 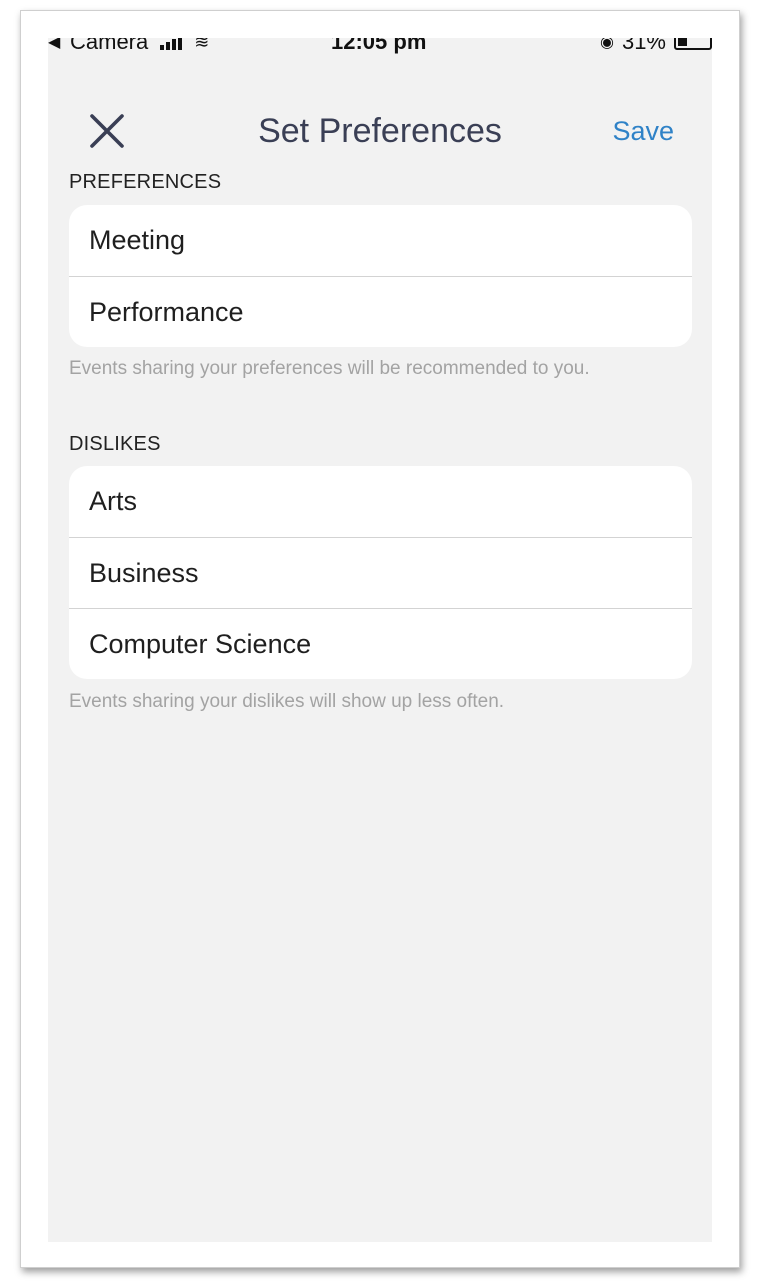 I want to click on battery-fill, so click(x=682, y=42).